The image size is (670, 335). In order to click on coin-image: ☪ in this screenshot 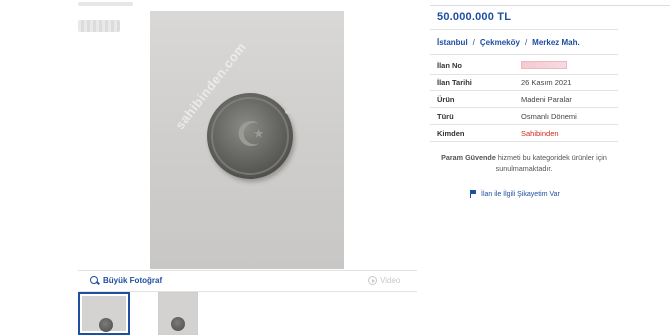, I will do `click(250, 136)`.